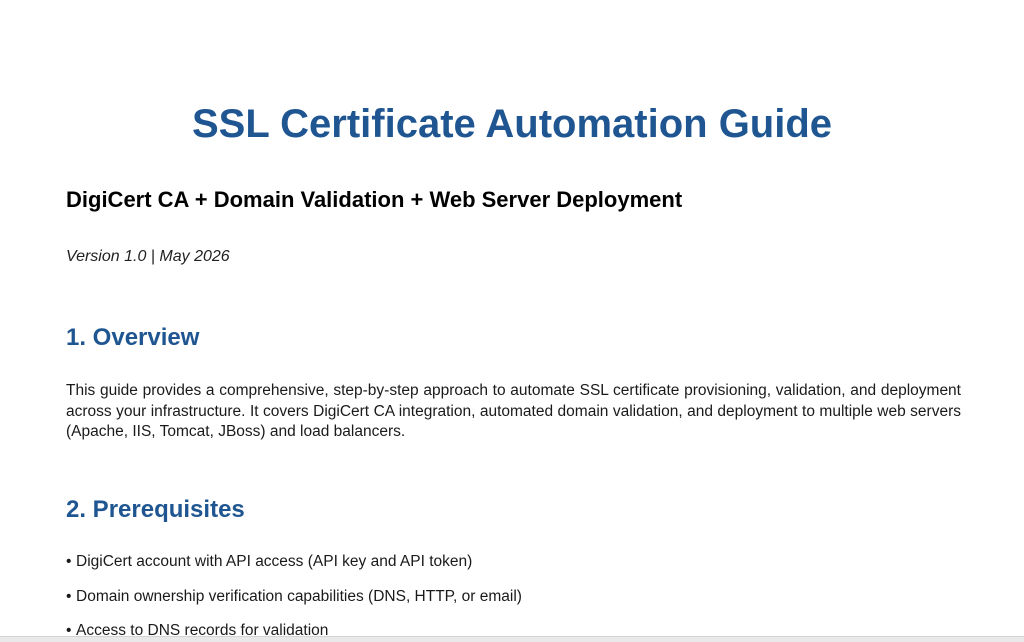 This screenshot has width=1024, height=642. What do you see at coordinates (512, 639) in the screenshot?
I see `page-bottom-edge` at bounding box center [512, 639].